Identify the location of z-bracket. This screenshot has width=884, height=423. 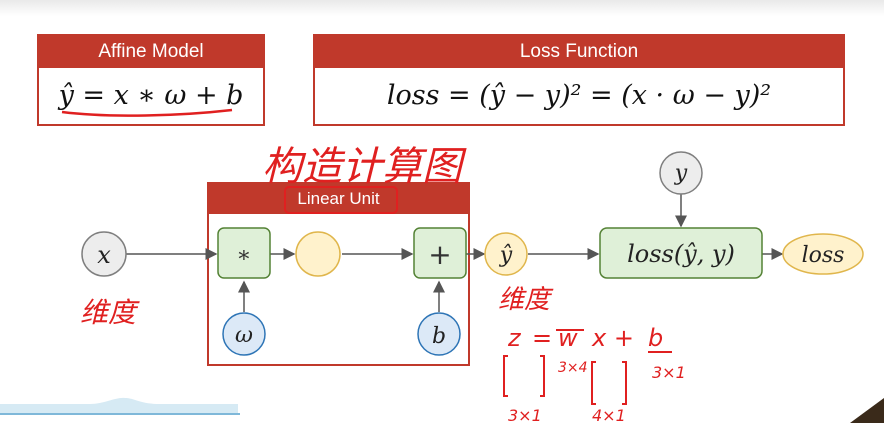
(524, 376).